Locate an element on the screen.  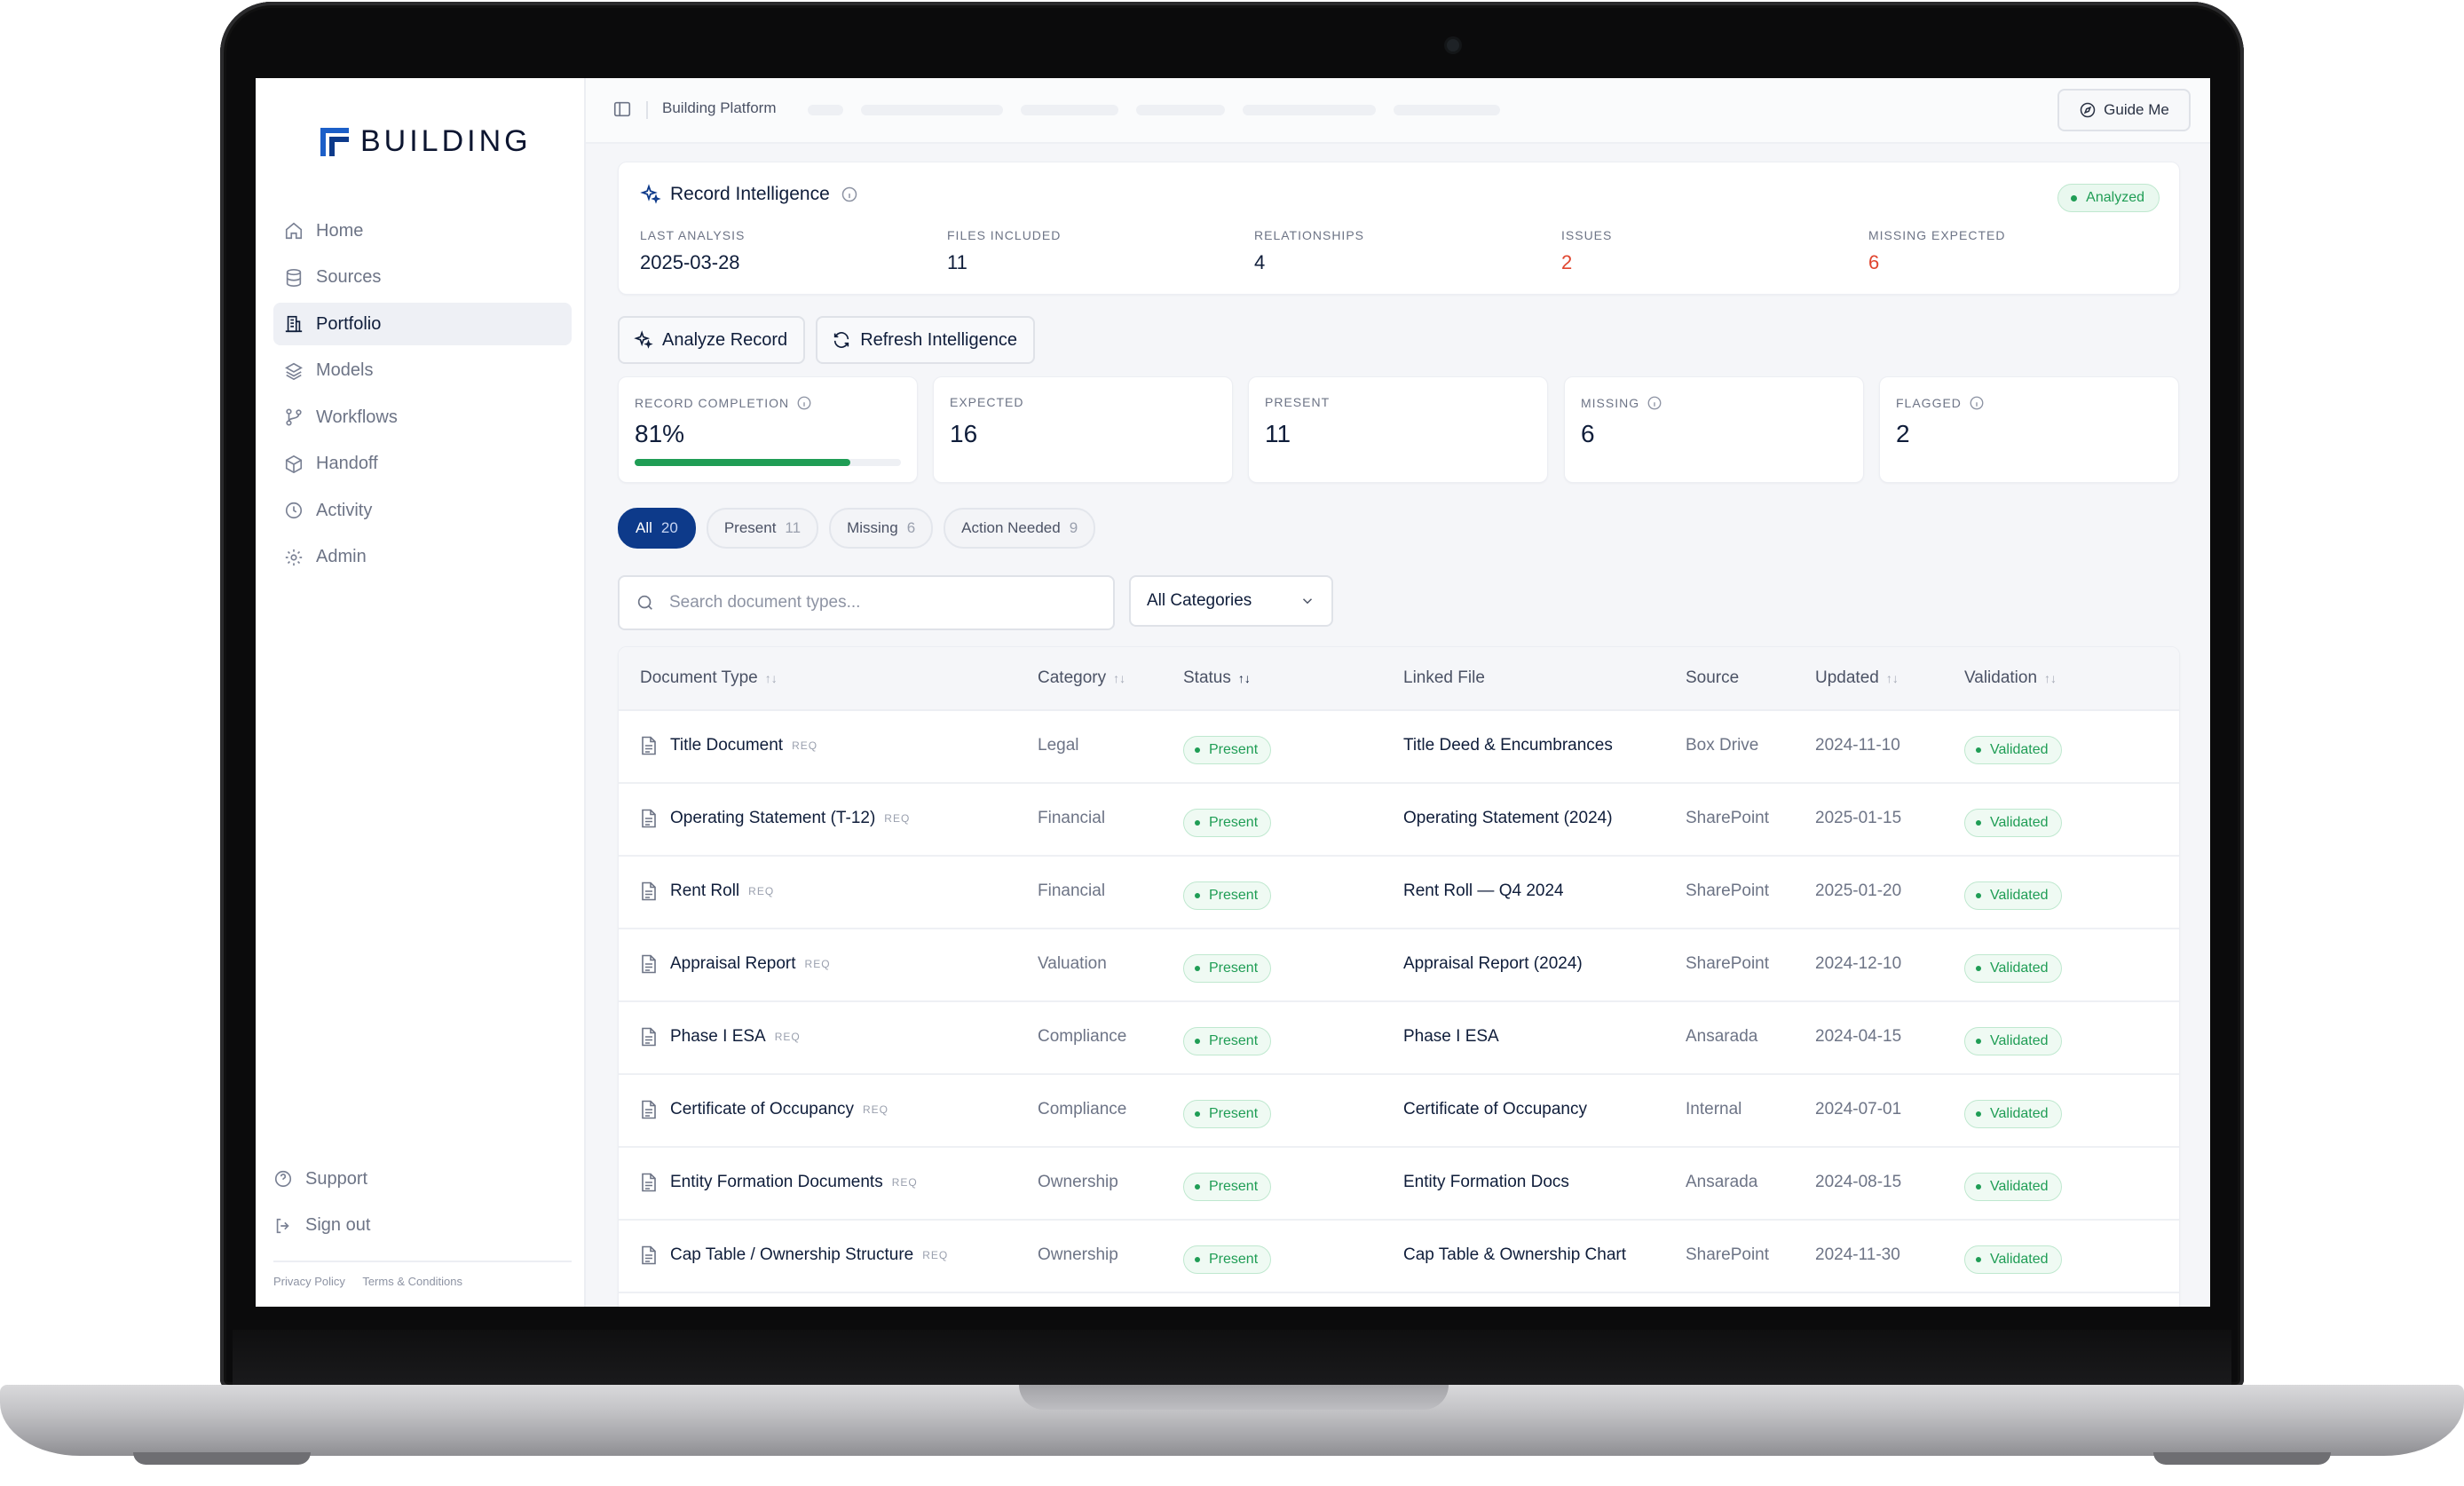
sidebar-toggle-icon is located at coordinates (622, 109).